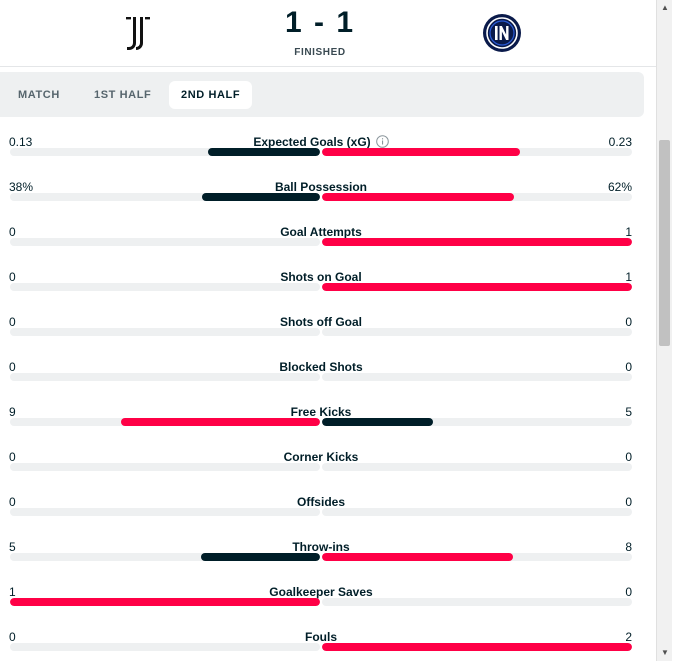  What do you see at coordinates (322, 292) in the screenshot?
I see `stat-row: 0 Shots on Goal 1` at bounding box center [322, 292].